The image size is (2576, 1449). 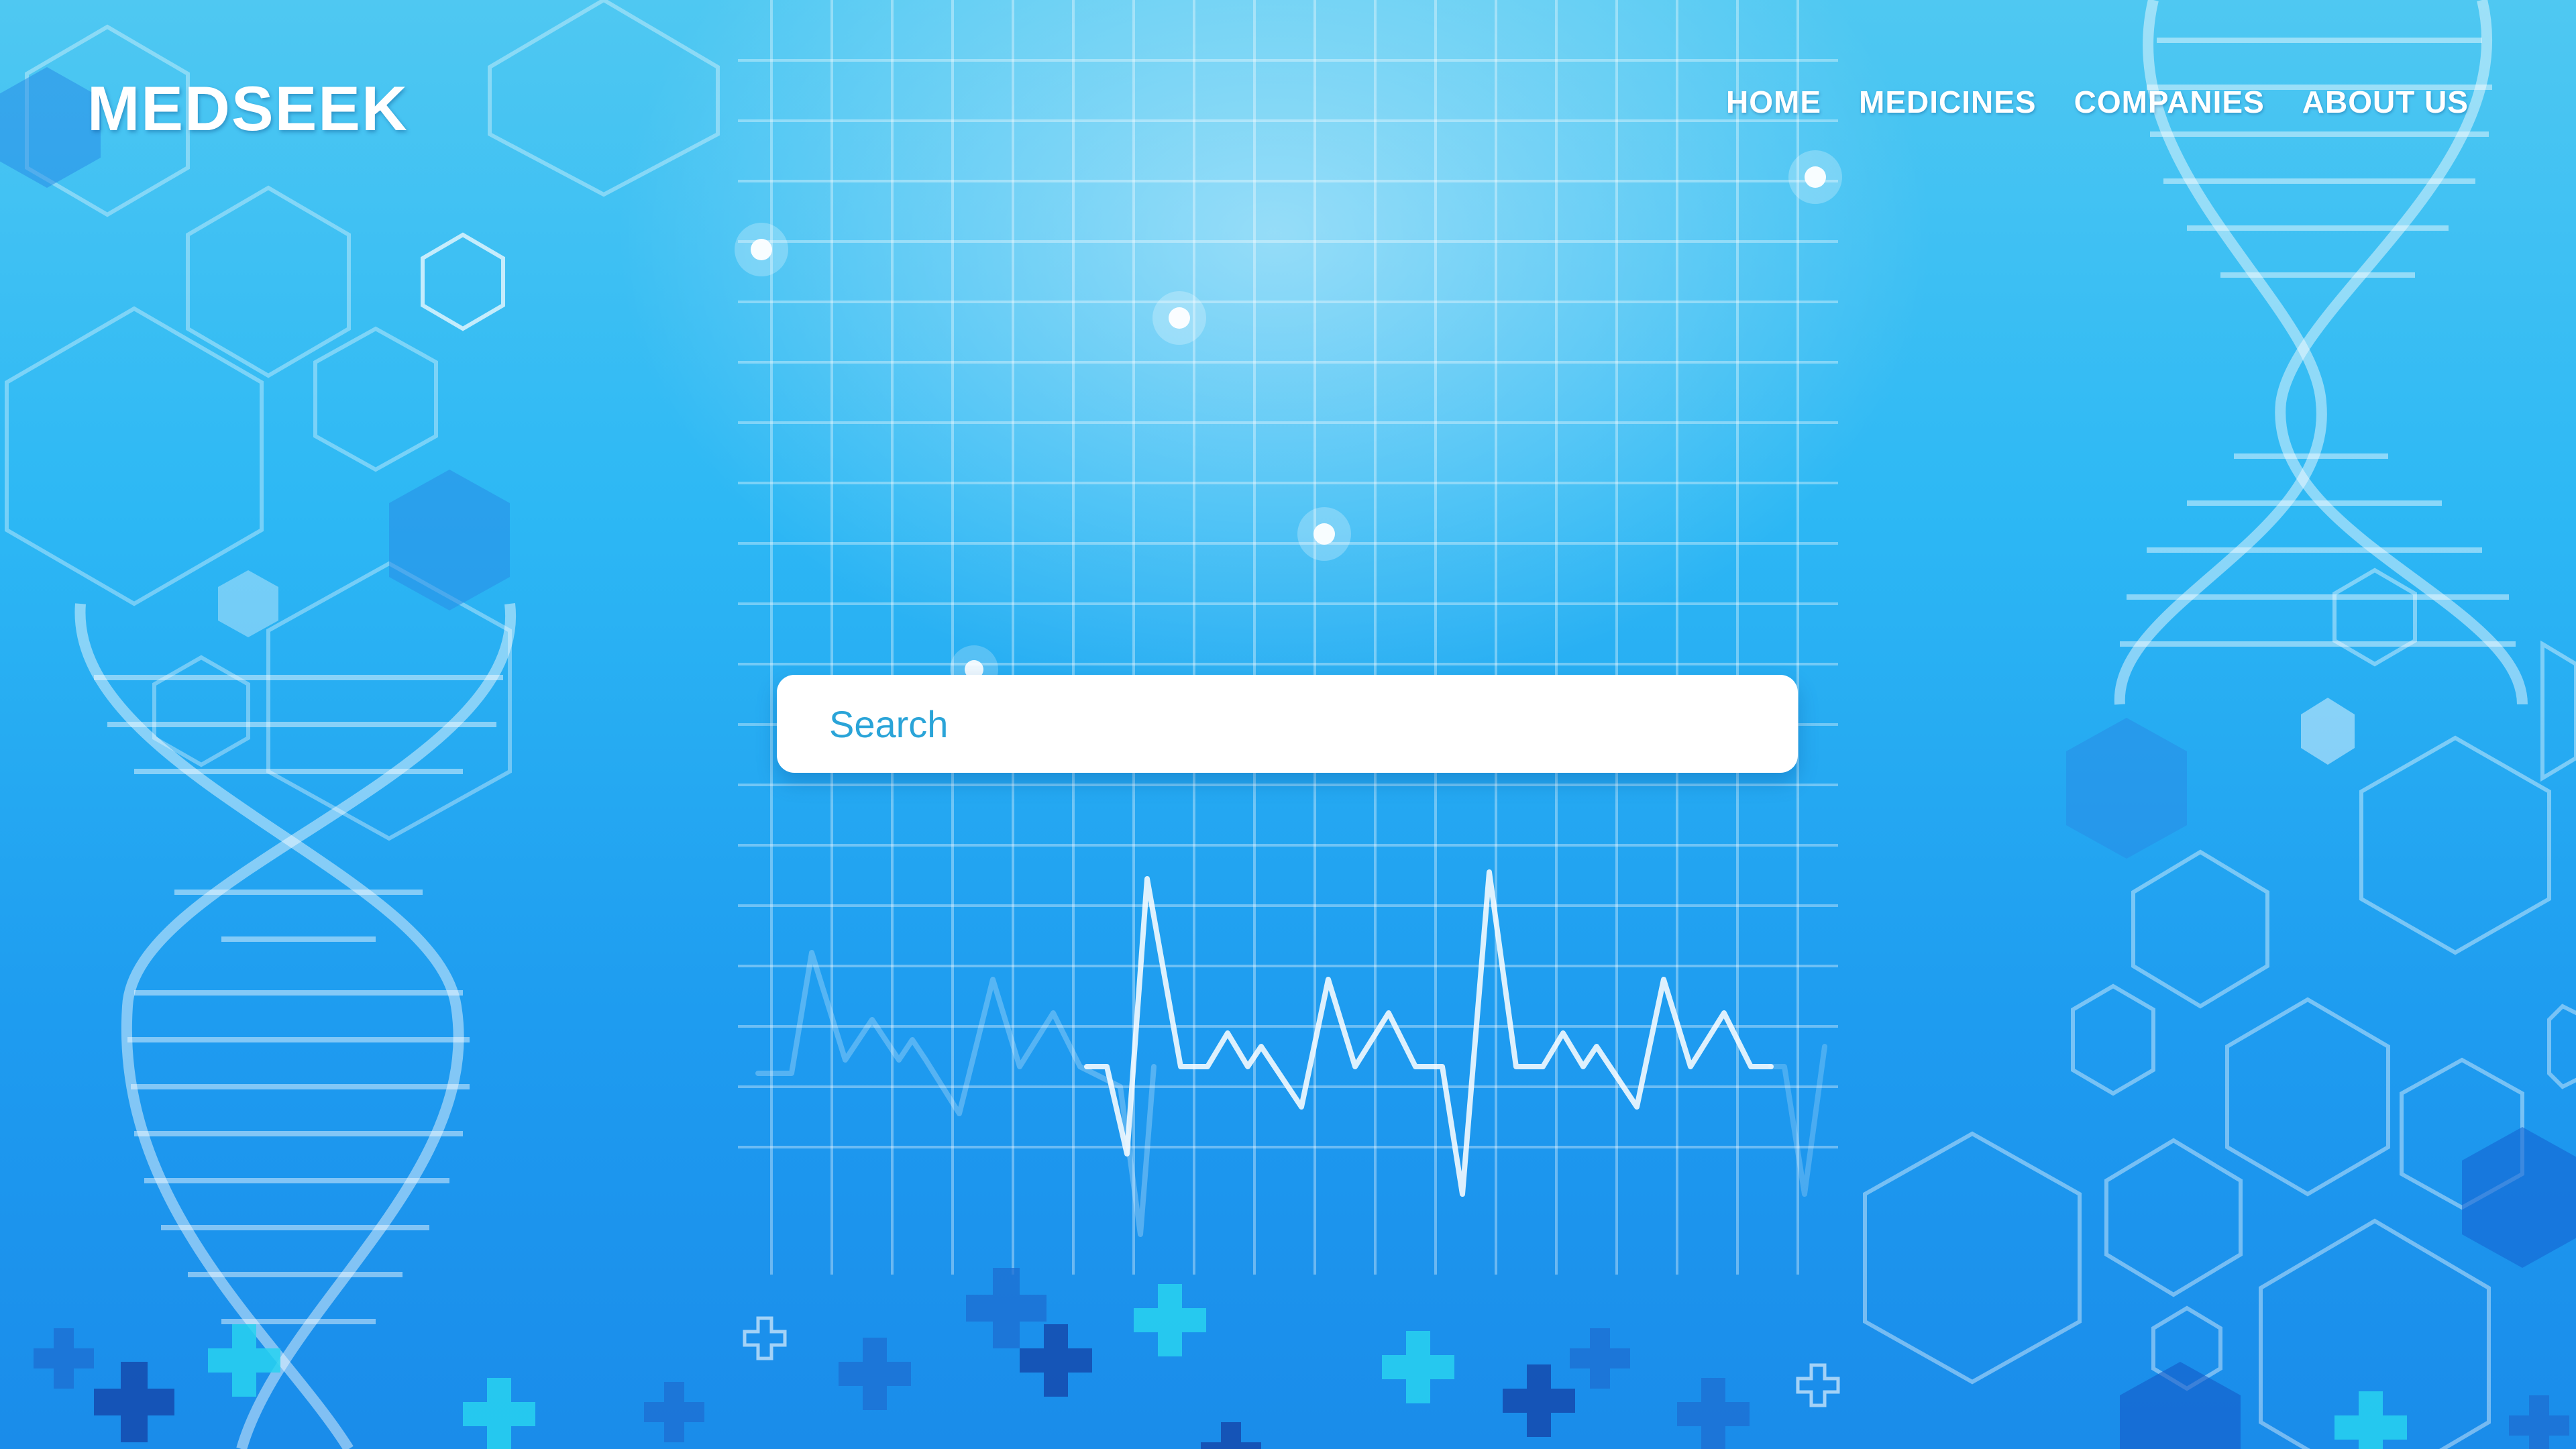 I want to click on search-box, so click(x=1287, y=724).